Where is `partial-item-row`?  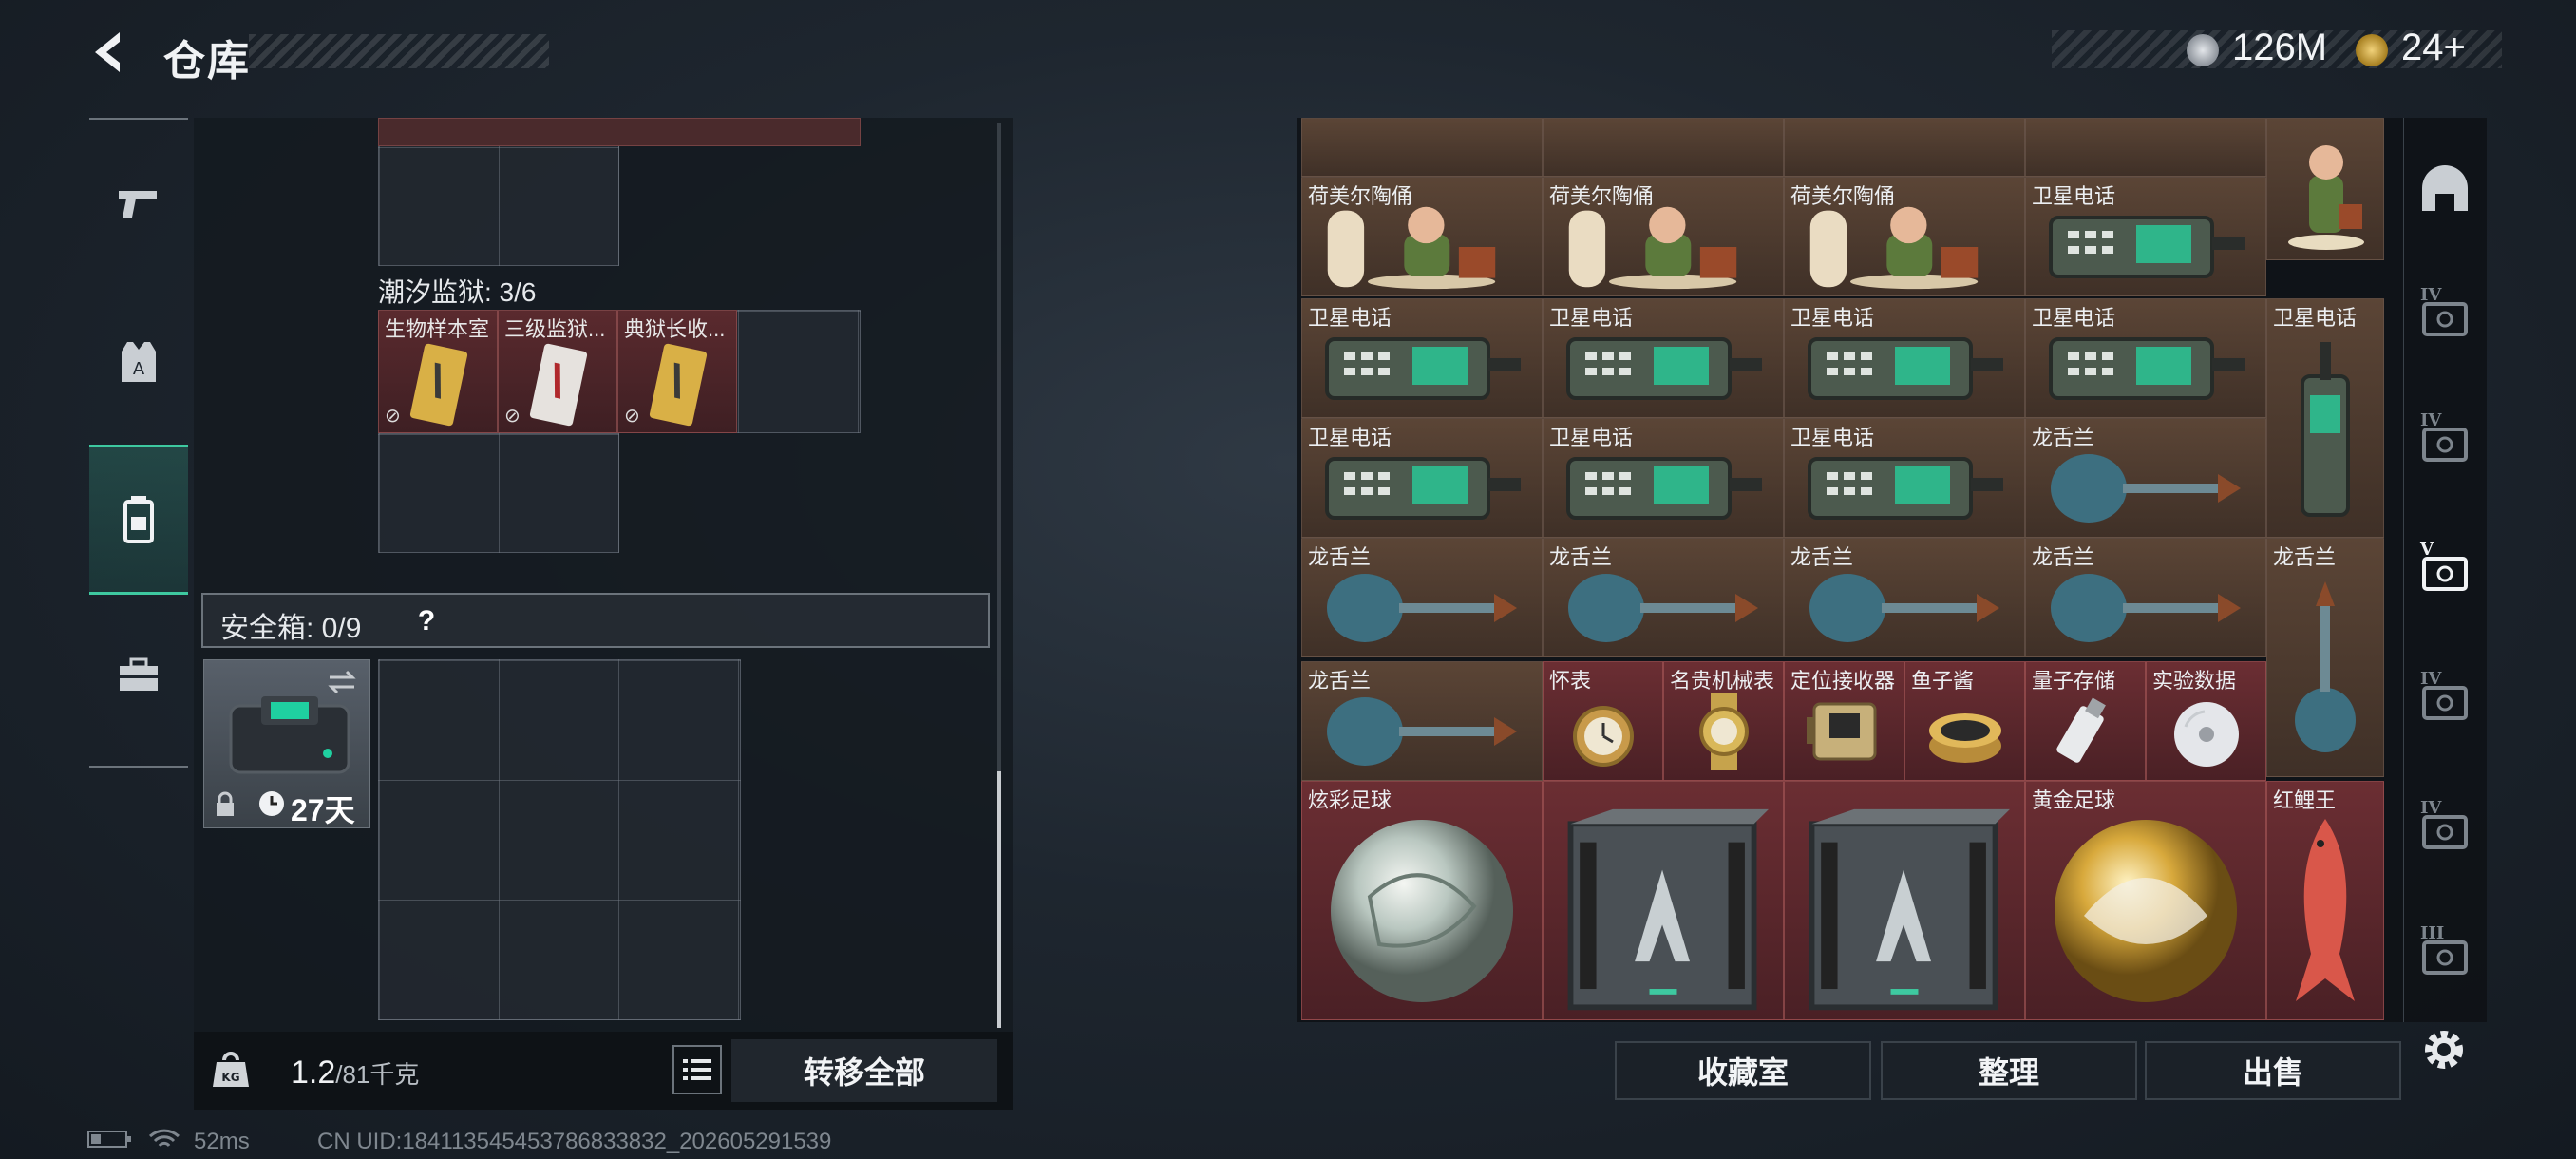 partial-item-row is located at coordinates (619, 132).